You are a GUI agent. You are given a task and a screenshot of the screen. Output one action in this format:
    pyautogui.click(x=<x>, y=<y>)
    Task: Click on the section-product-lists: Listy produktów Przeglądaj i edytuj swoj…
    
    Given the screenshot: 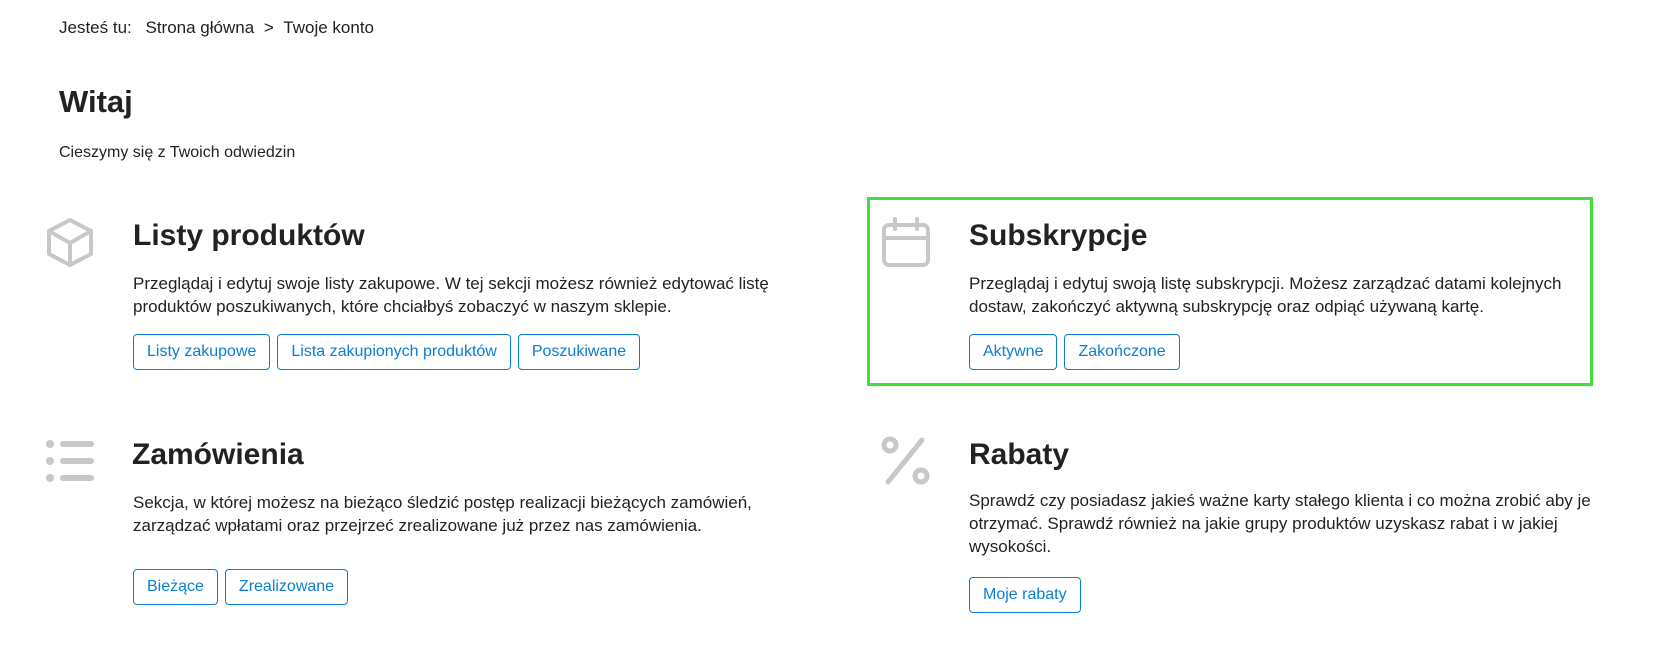 What is the action you would take?
    pyautogui.click(x=429, y=296)
    